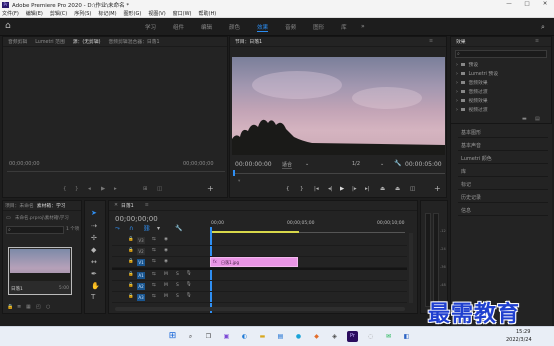 The image size is (554, 346). What do you see at coordinates (178, 27) in the screenshot?
I see `tab-assembly: 组件` at bounding box center [178, 27].